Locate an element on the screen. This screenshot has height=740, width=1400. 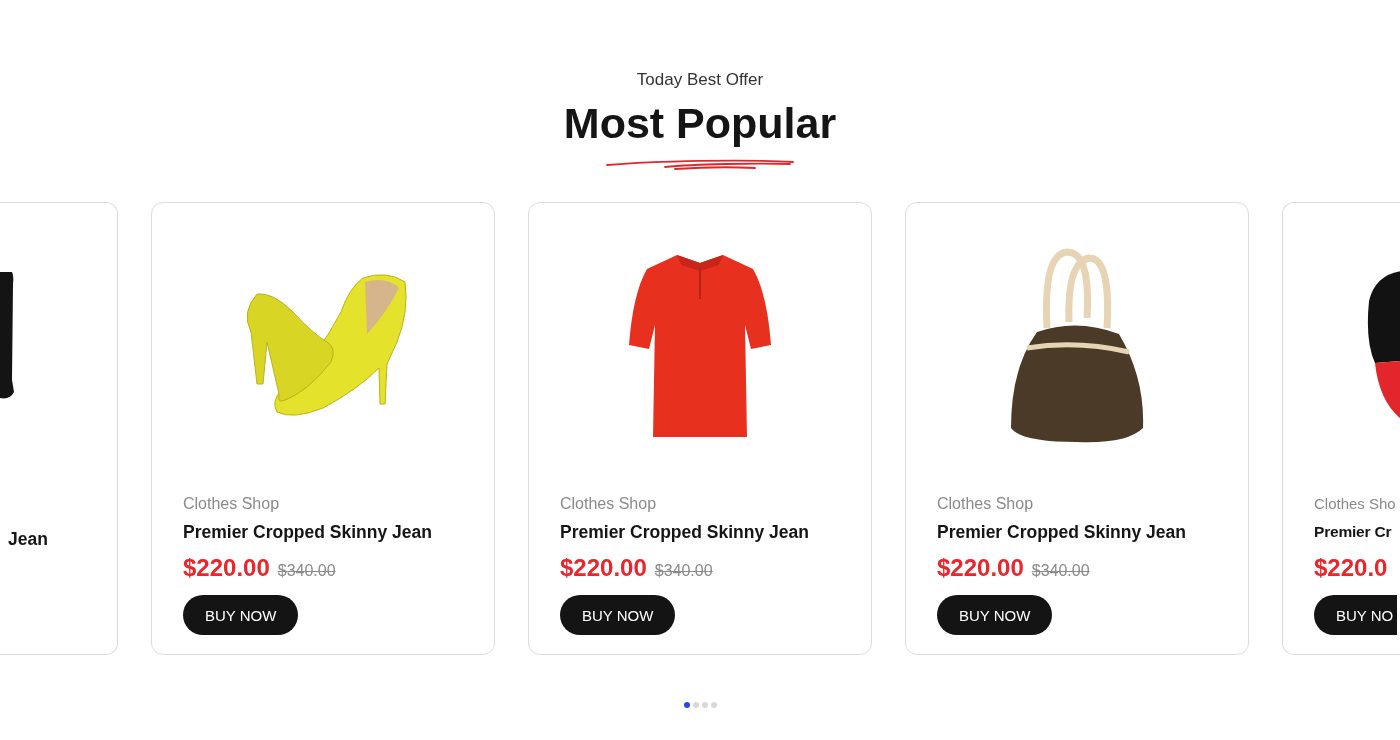
section-title: Most Popular is located at coordinates (700, 123).